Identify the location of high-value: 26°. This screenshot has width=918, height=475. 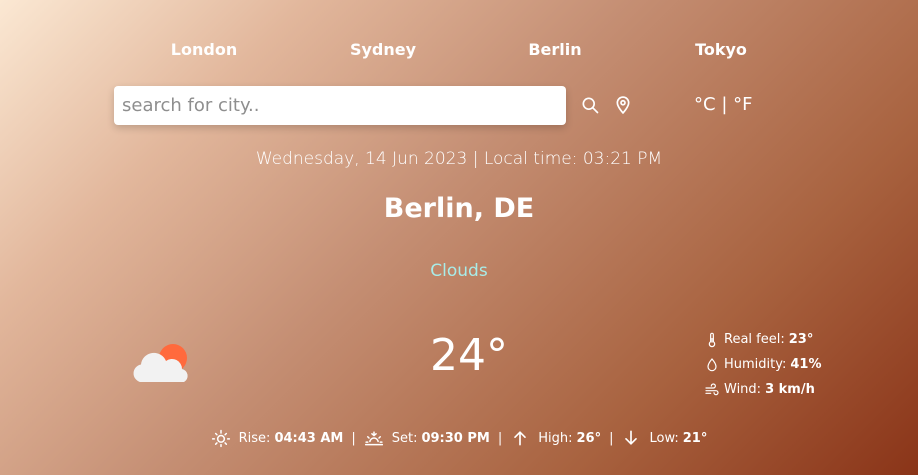
(589, 438).